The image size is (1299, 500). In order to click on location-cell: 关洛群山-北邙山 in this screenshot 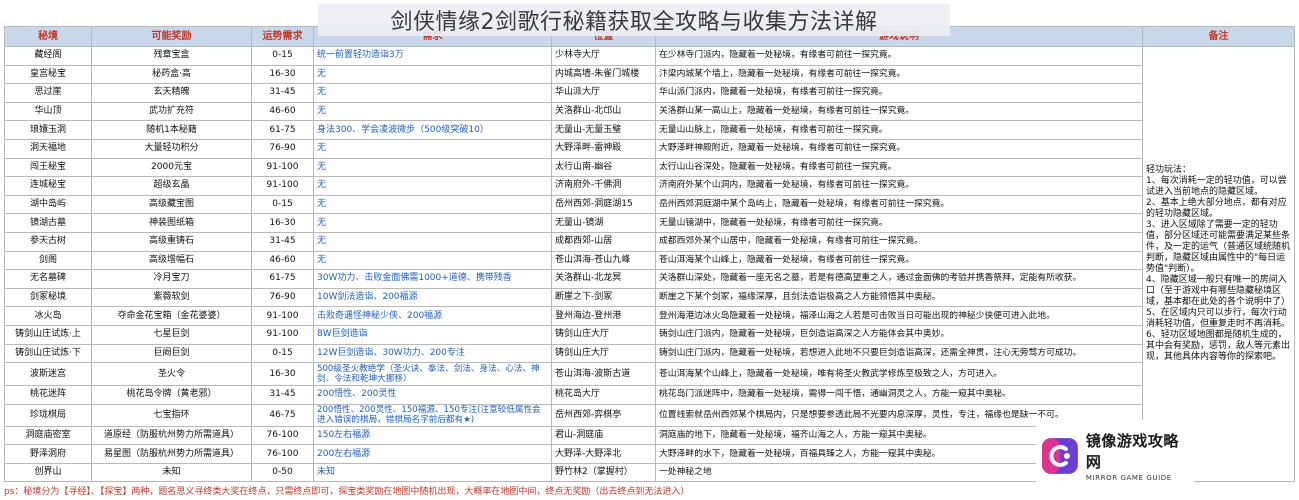, I will do `click(603, 111)`.